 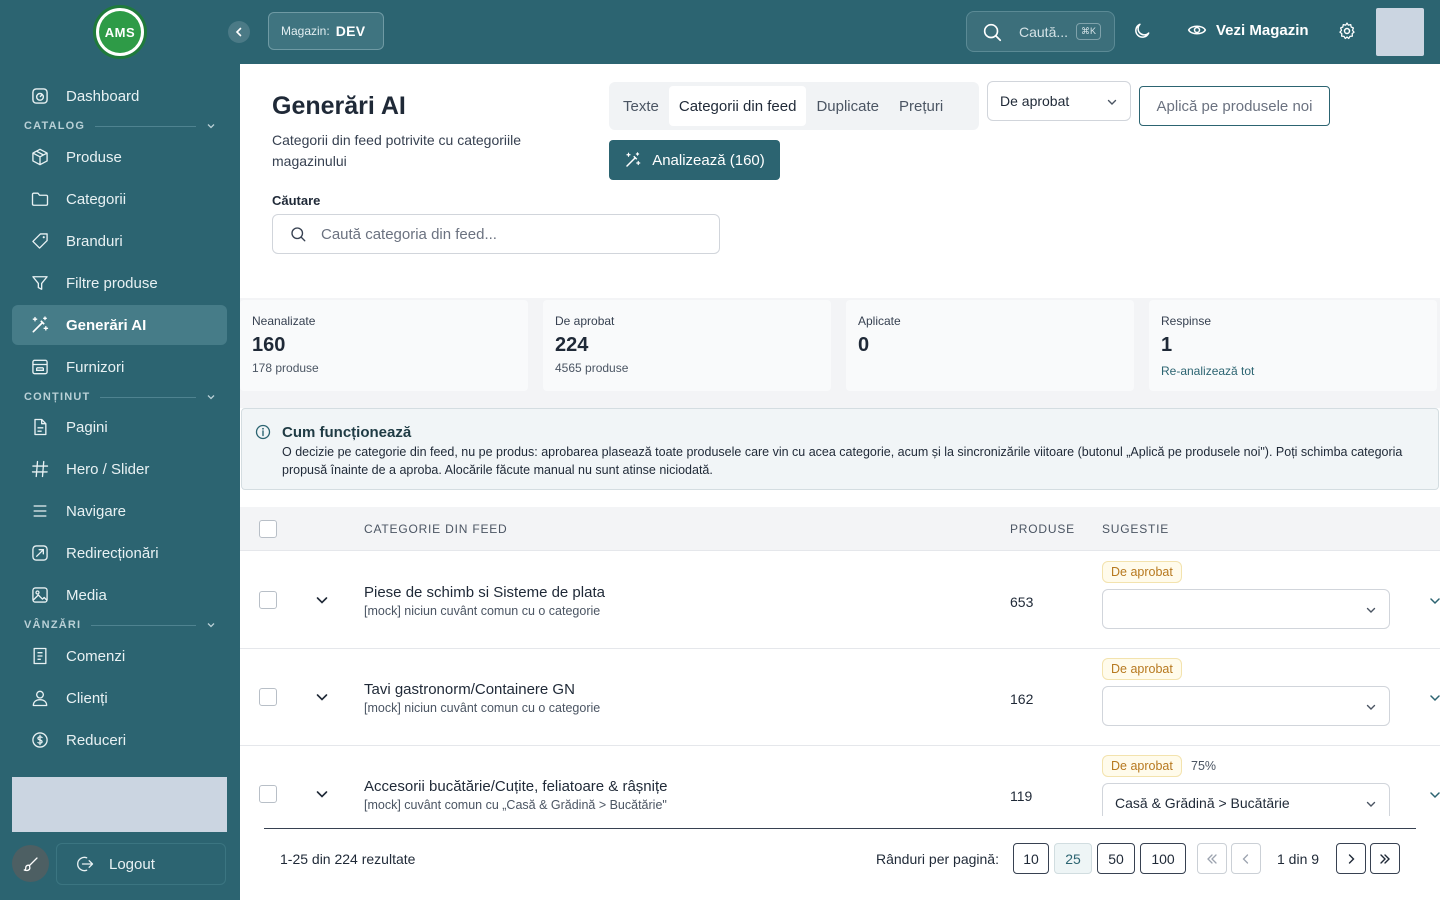 I want to click on info-title: Cum funcționează, so click(x=347, y=432).